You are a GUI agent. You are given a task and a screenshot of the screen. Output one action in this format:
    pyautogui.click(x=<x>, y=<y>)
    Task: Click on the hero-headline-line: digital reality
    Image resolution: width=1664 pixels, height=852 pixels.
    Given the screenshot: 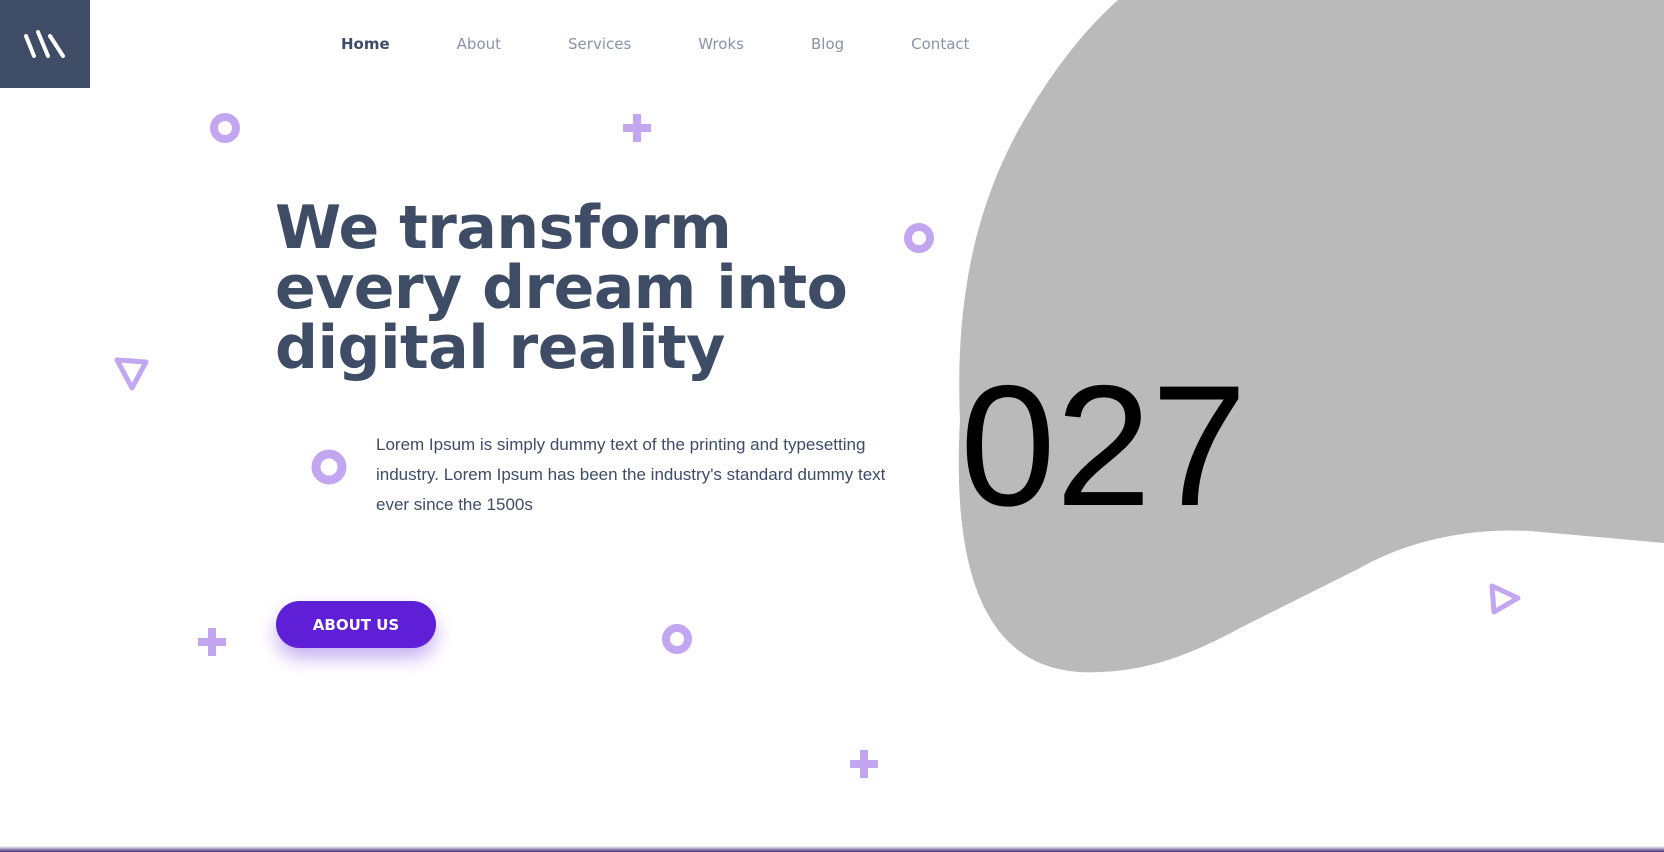 What is the action you would take?
    pyautogui.click(x=500, y=348)
    